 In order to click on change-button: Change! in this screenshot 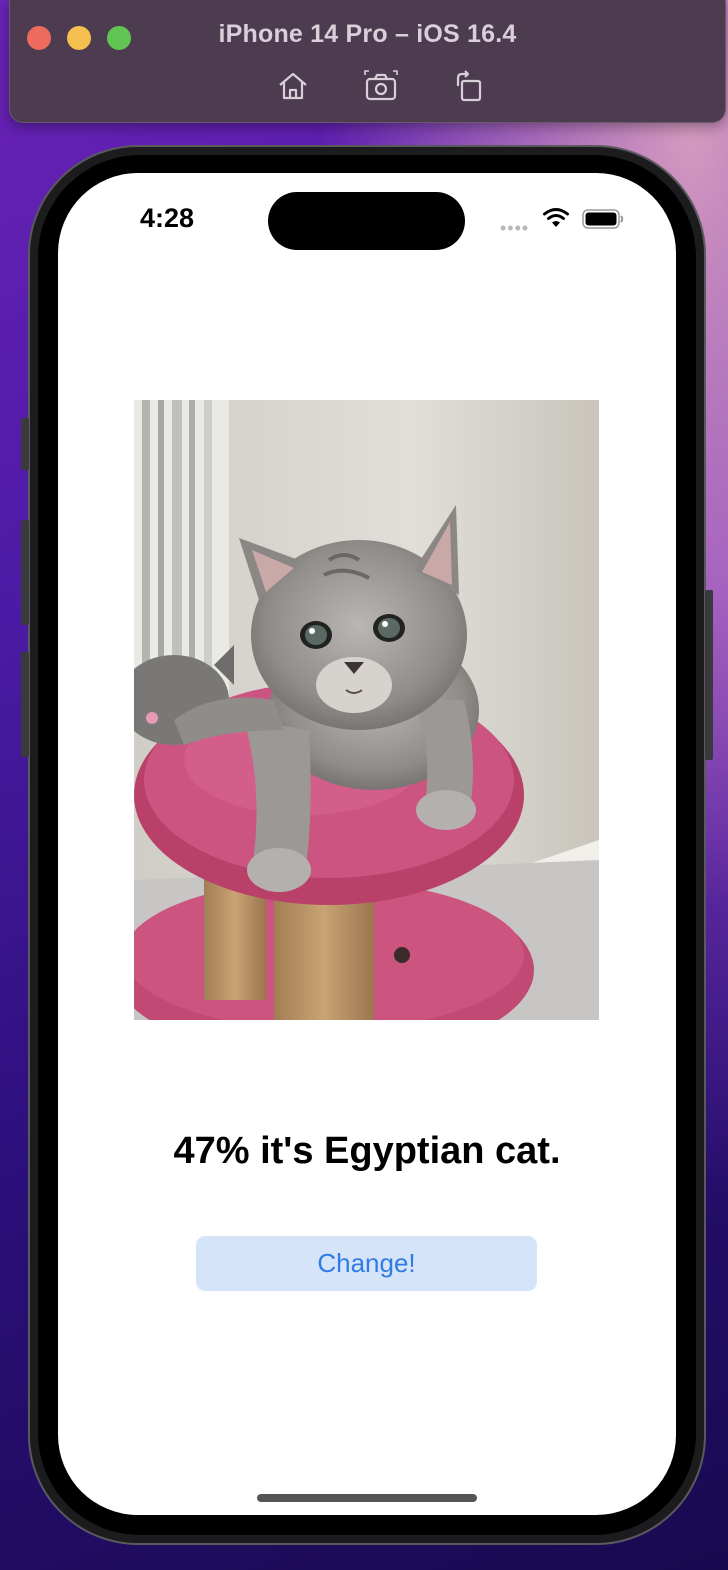, I will do `click(366, 1263)`.